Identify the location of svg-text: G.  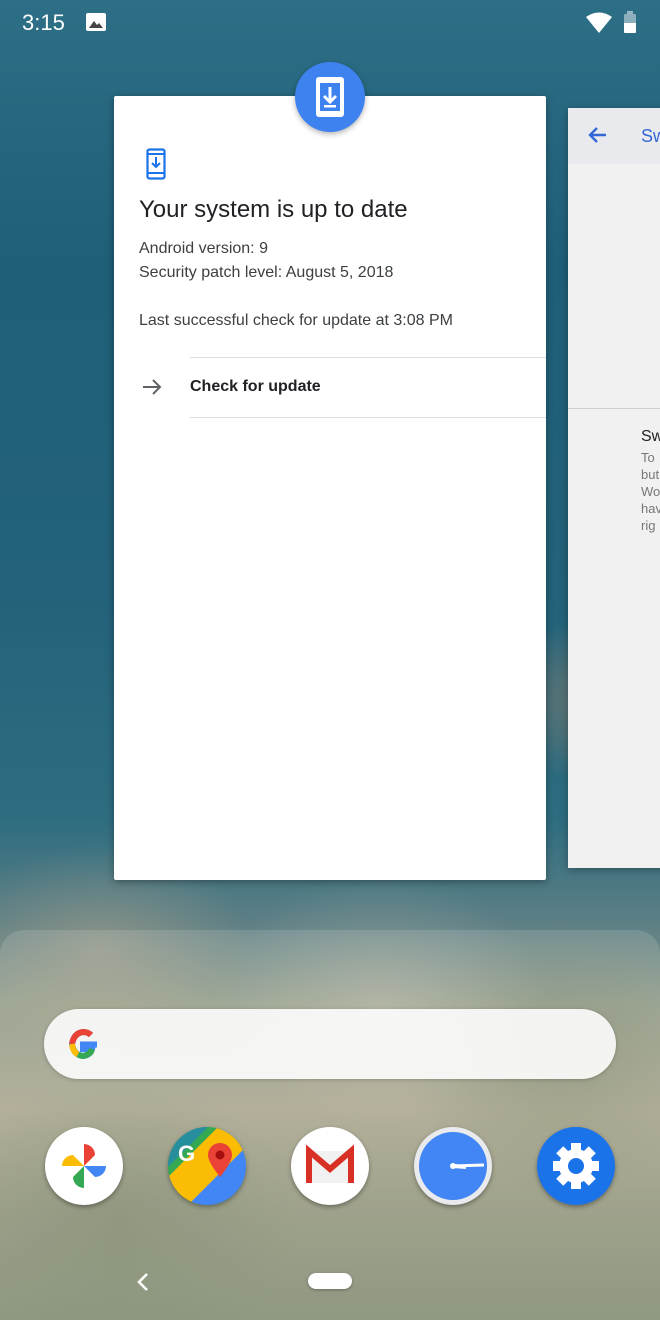
(186, 1153).